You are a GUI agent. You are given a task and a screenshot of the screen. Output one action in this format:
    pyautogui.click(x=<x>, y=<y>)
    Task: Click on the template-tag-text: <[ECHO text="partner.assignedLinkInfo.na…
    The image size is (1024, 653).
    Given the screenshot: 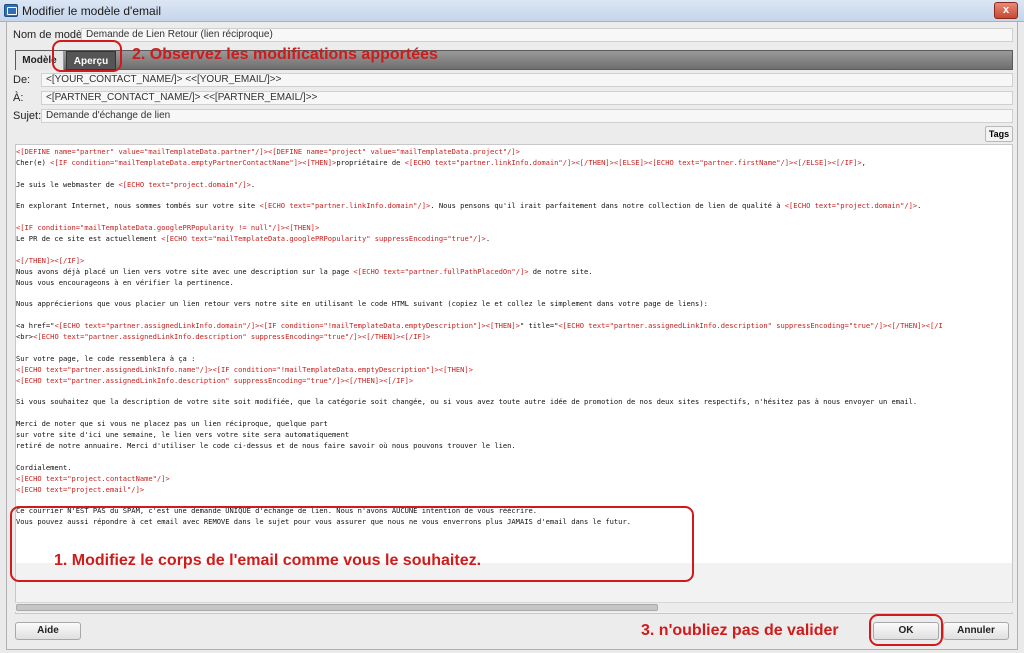 What is the action you would take?
    pyautogui.click(x=244, y=369)
    